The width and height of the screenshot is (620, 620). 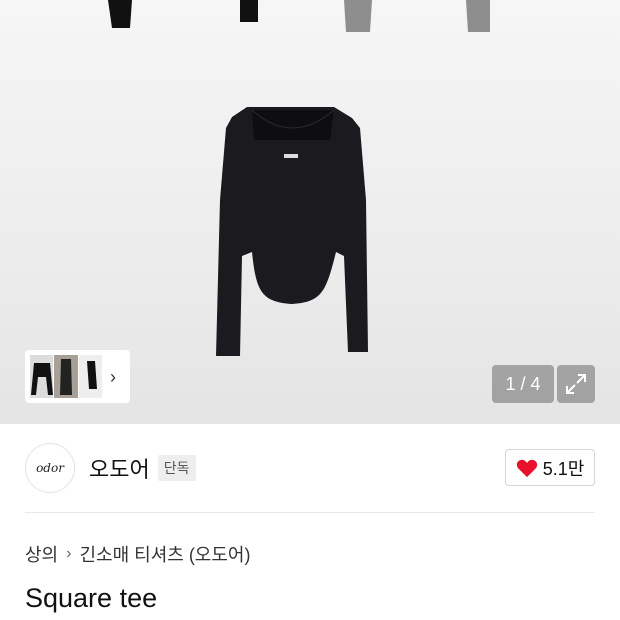 I want to click on brand-name: 오도어, so click(x=119, y=468).